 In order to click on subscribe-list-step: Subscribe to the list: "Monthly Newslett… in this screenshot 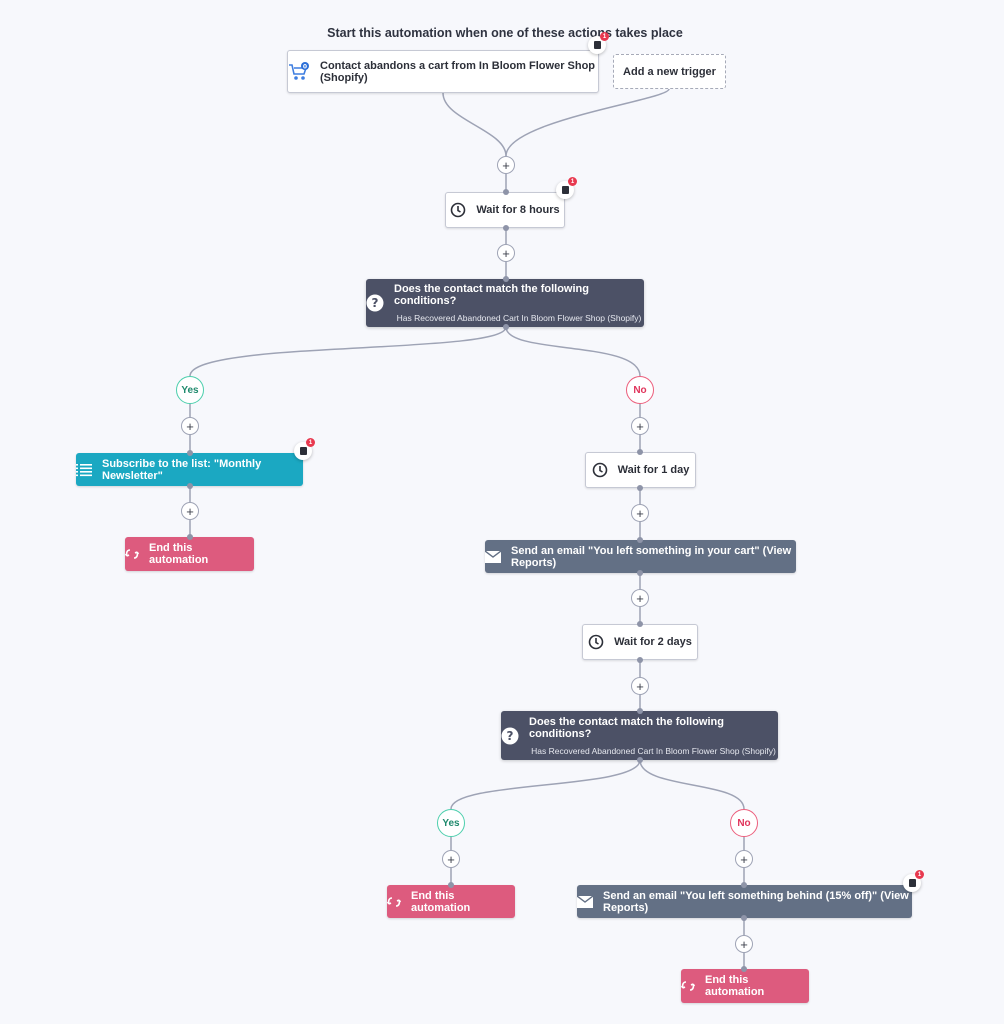, I will do `click(189, 469)`.